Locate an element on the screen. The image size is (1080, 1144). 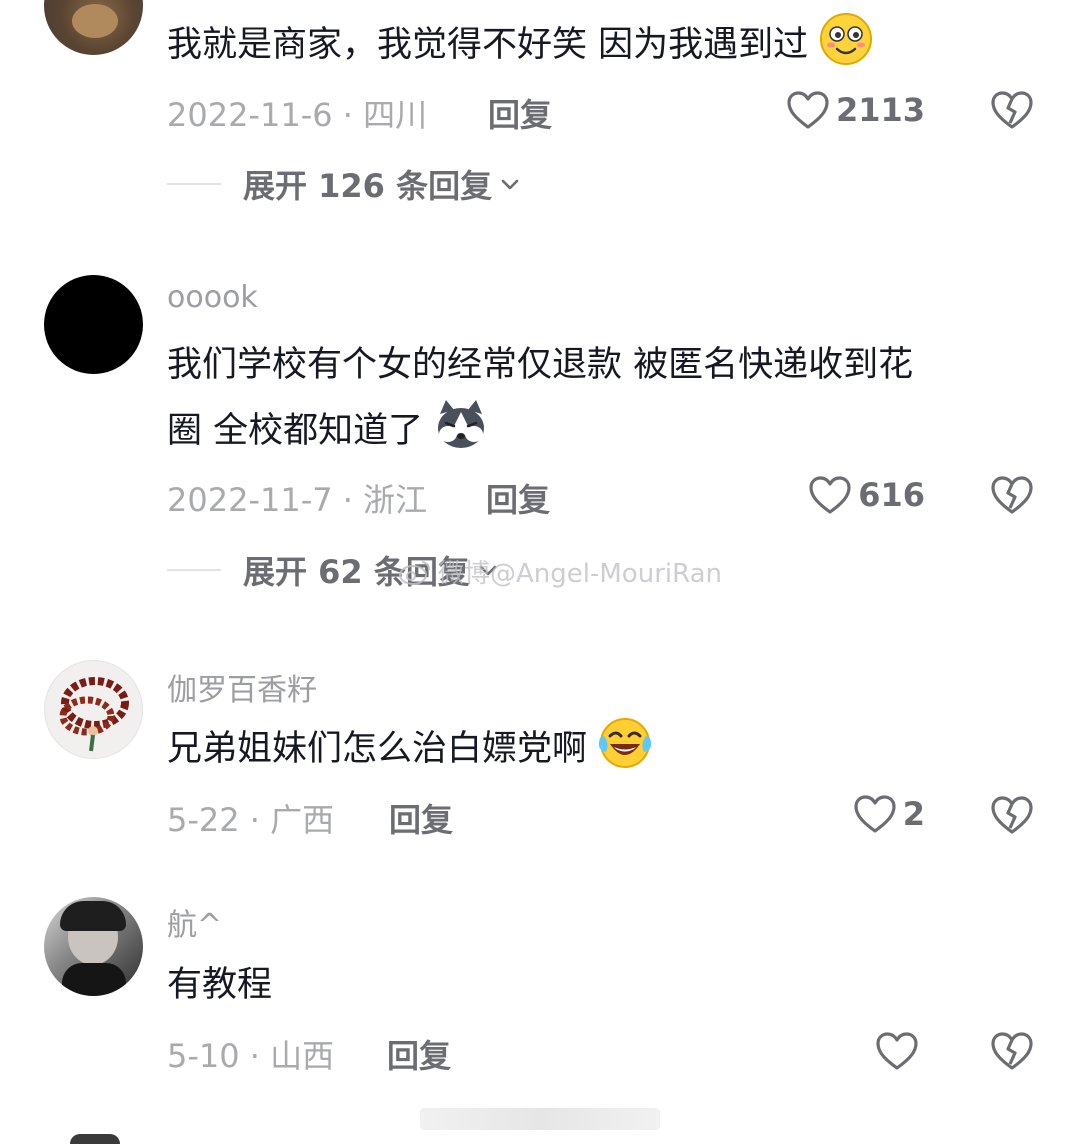
watermark: 微博@Angel-MouriRan is located at coordinates (560, 571).